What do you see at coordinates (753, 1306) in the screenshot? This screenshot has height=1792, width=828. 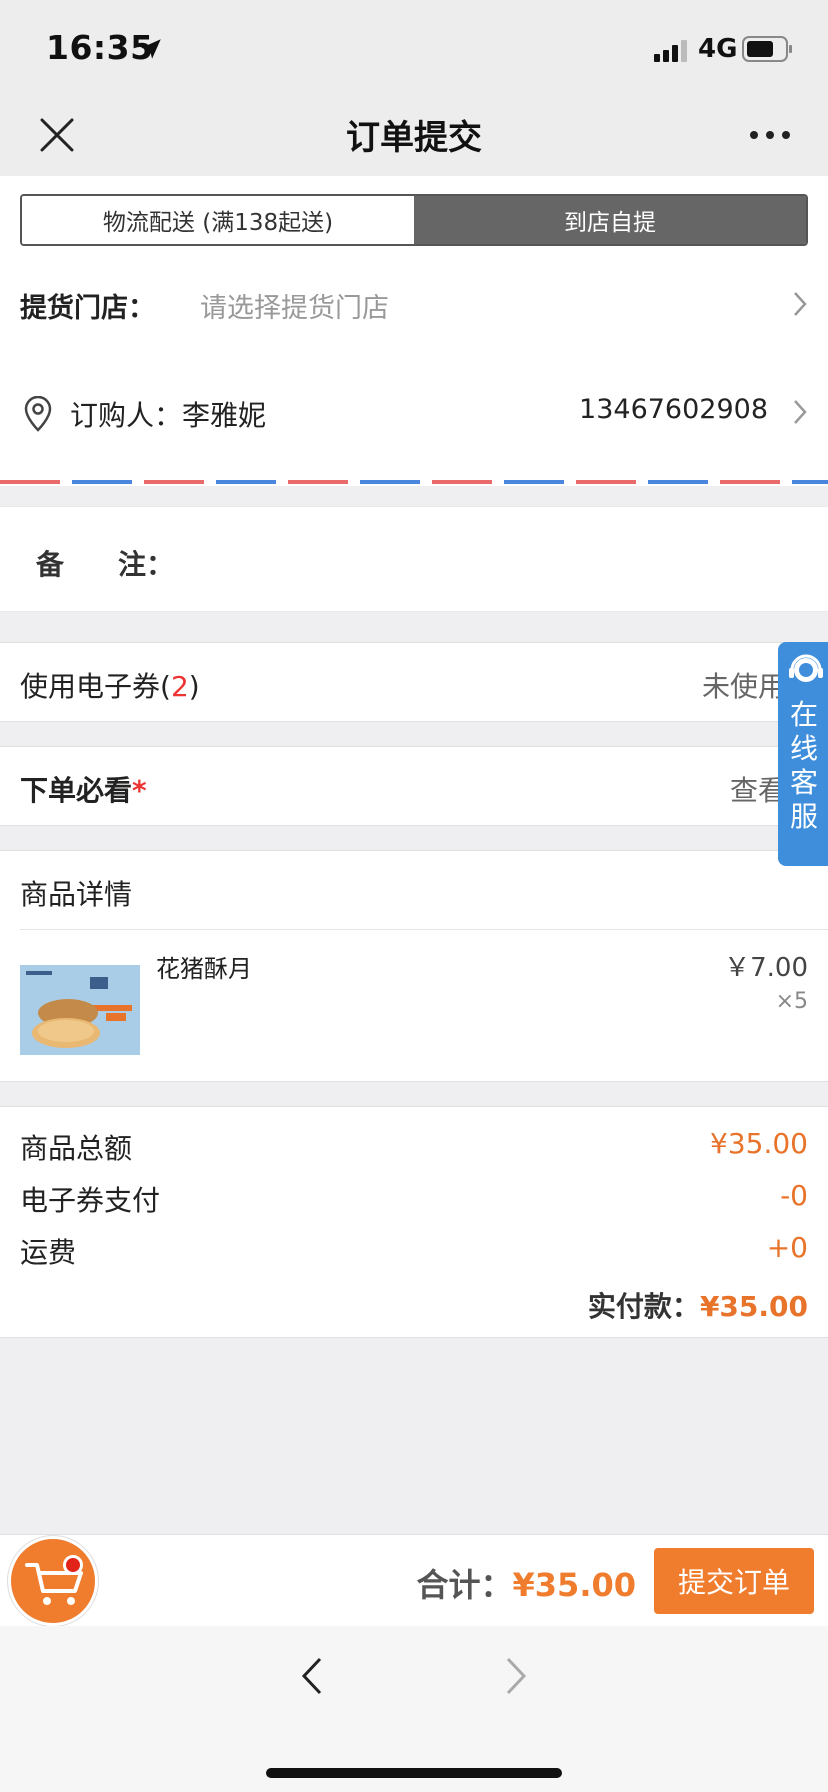 I see `paid-amount: ¥35.00` at bounding box center [753, 1306].